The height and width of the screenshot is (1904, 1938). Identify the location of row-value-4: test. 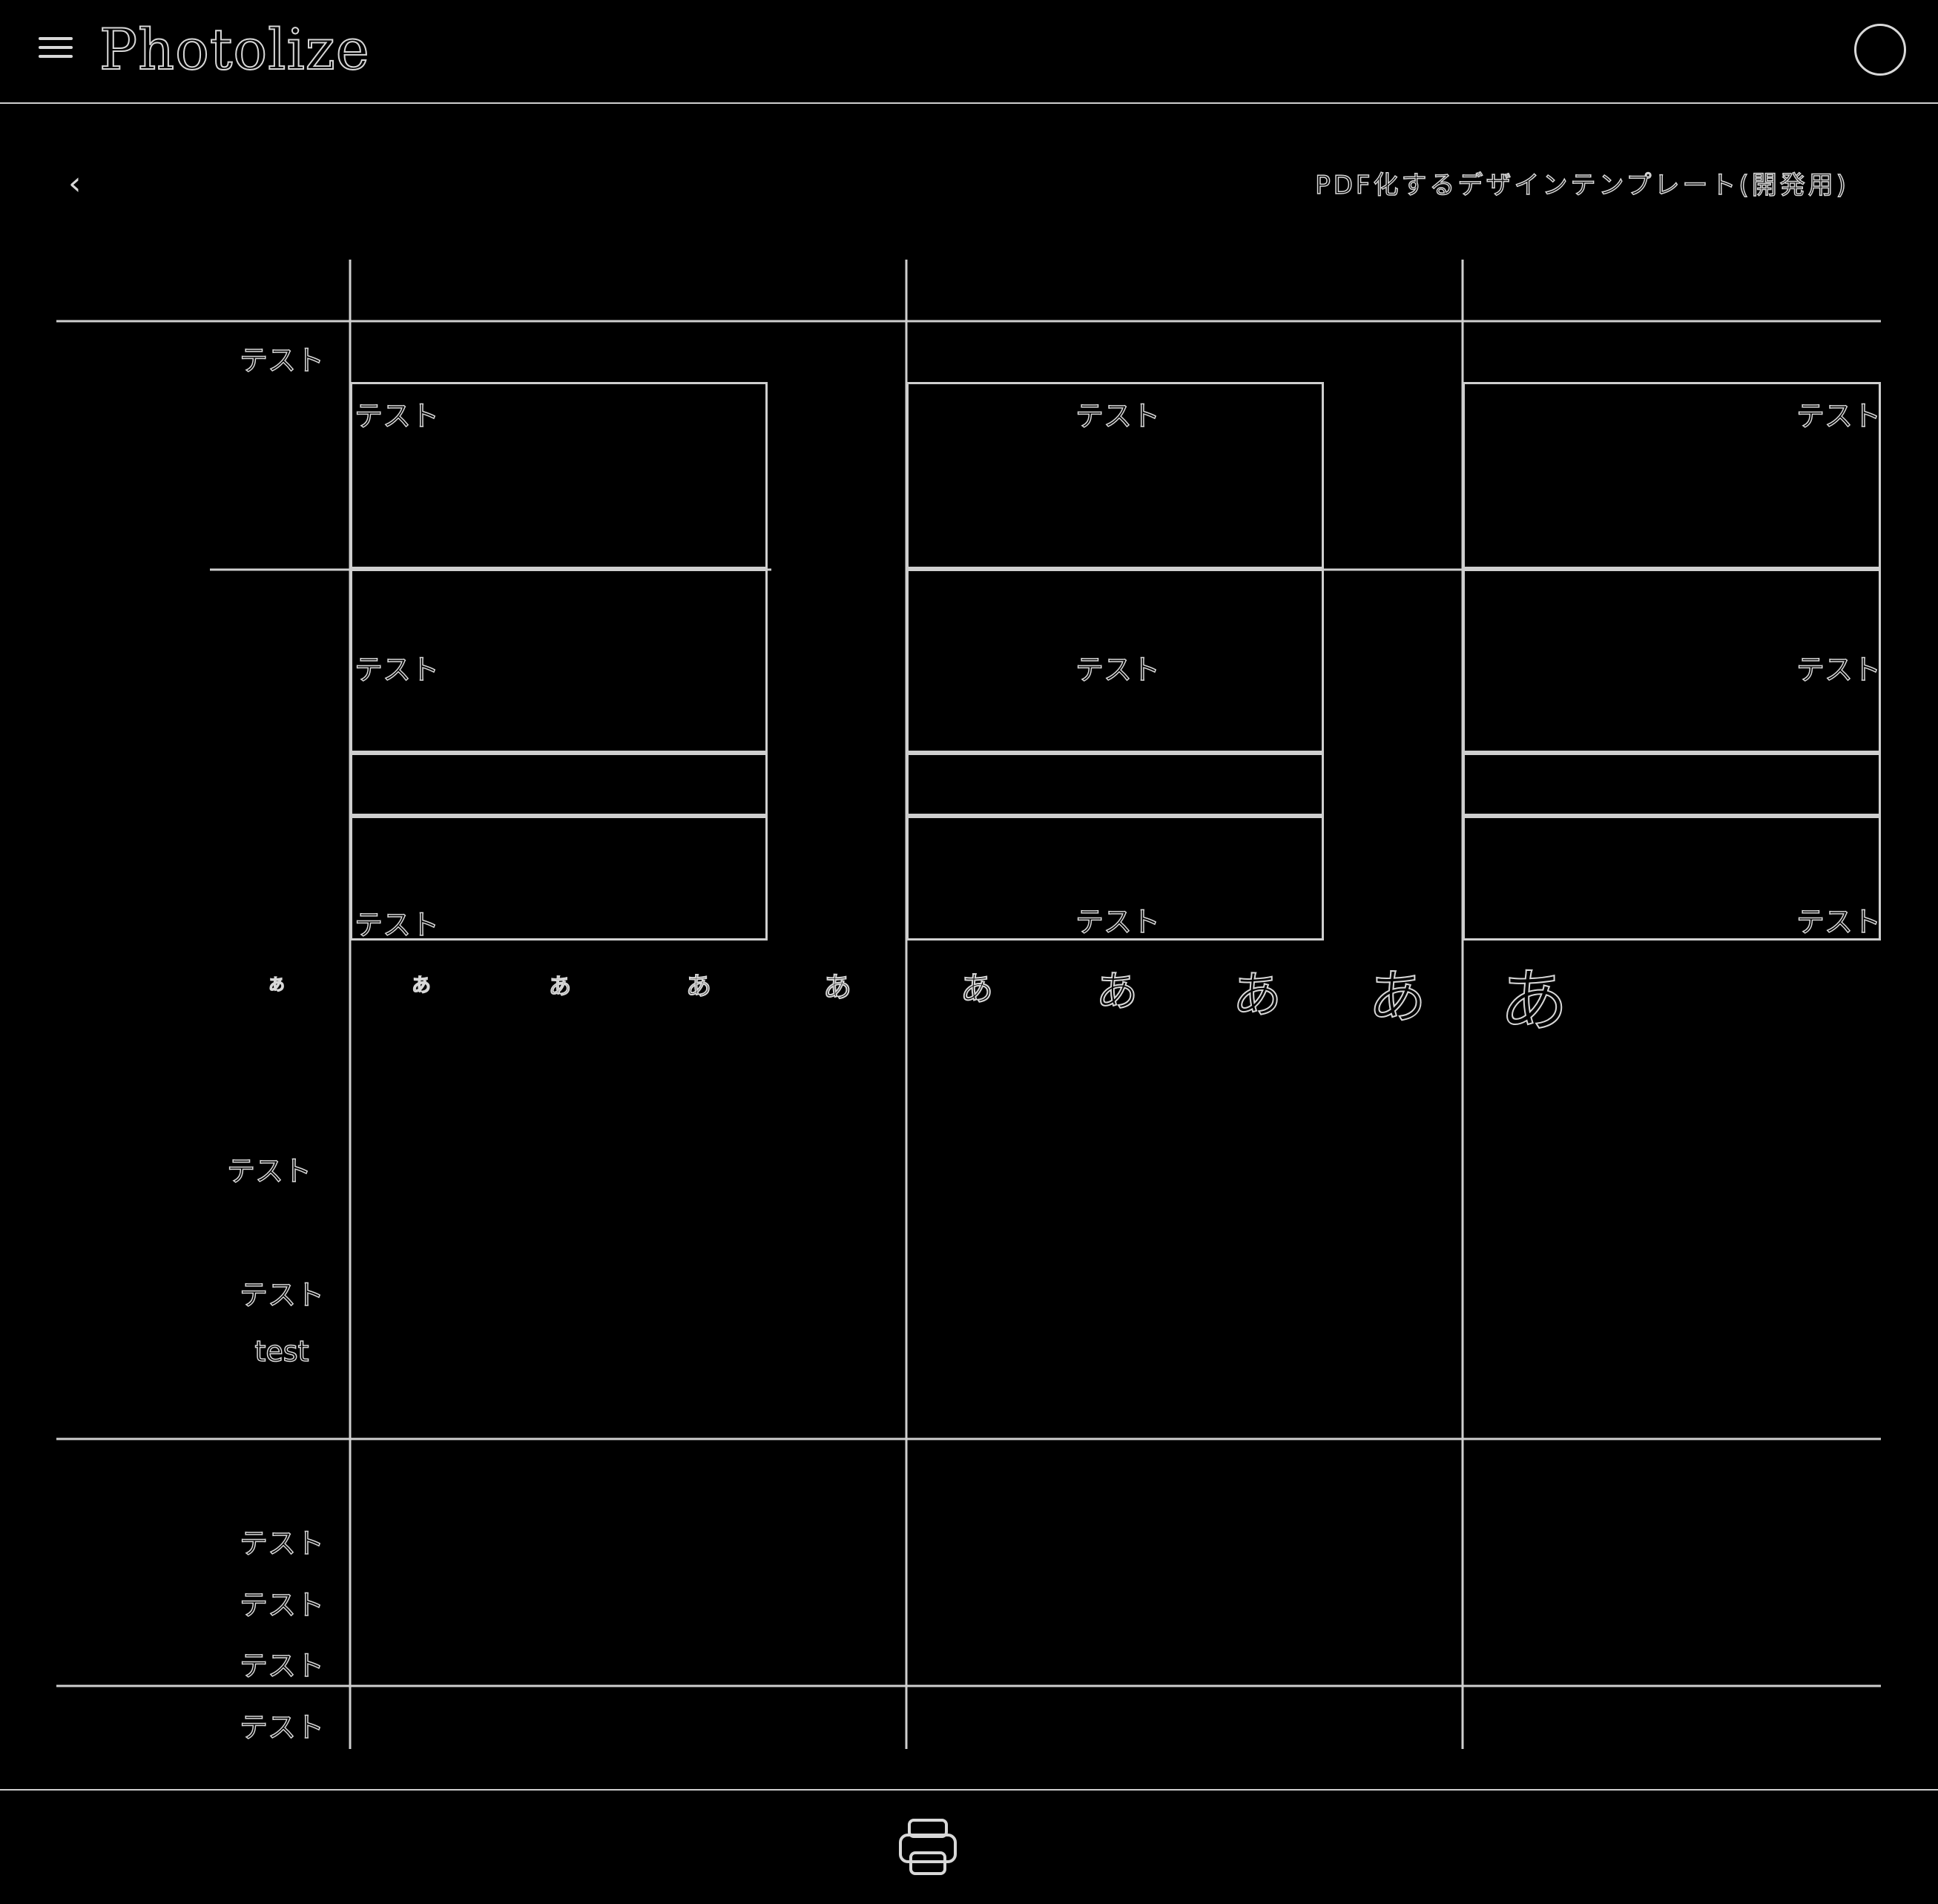
(281, 1351).